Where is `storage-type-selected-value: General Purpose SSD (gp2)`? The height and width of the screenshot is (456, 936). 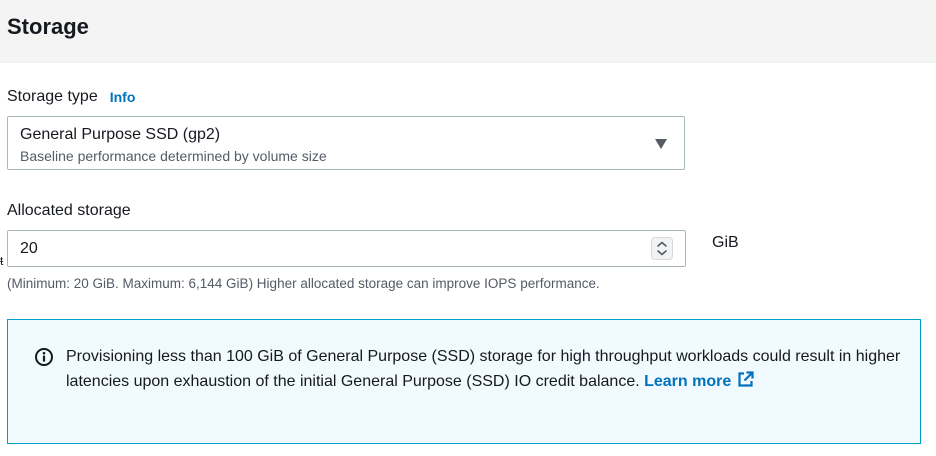
storage-type-selected-value: General Purpose SSD (gp2) is located at coordinates (120, 134).